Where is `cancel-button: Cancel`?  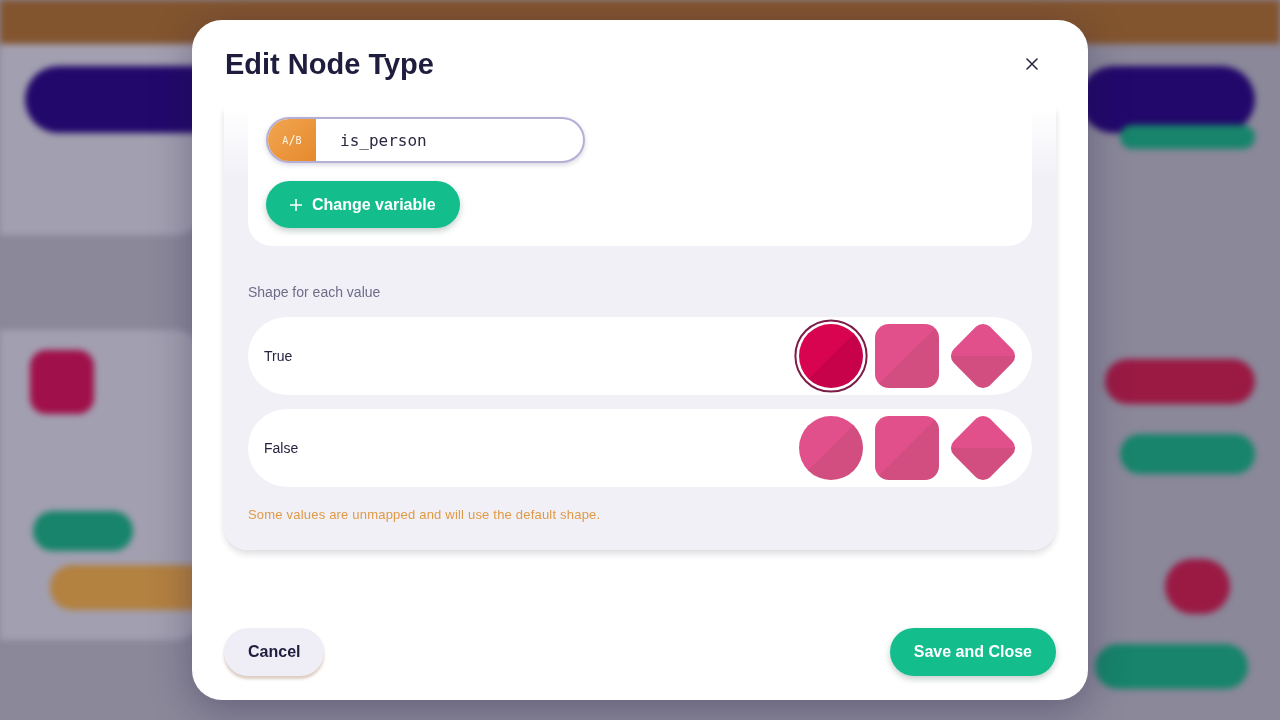 cancel-button: Cancel is located at coordinates (274, 652).